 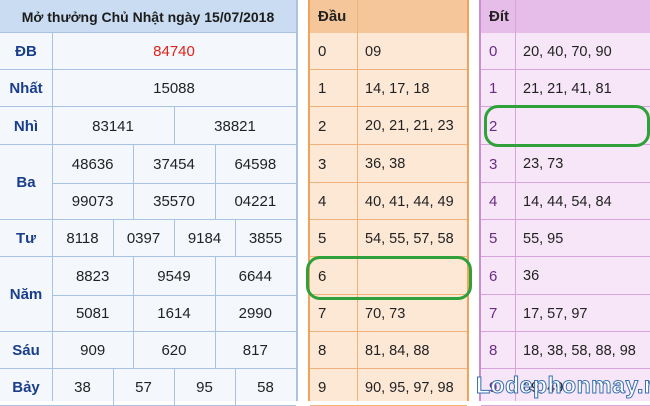 I want to click on prize-number: 3855, so click(x=265, y=238).